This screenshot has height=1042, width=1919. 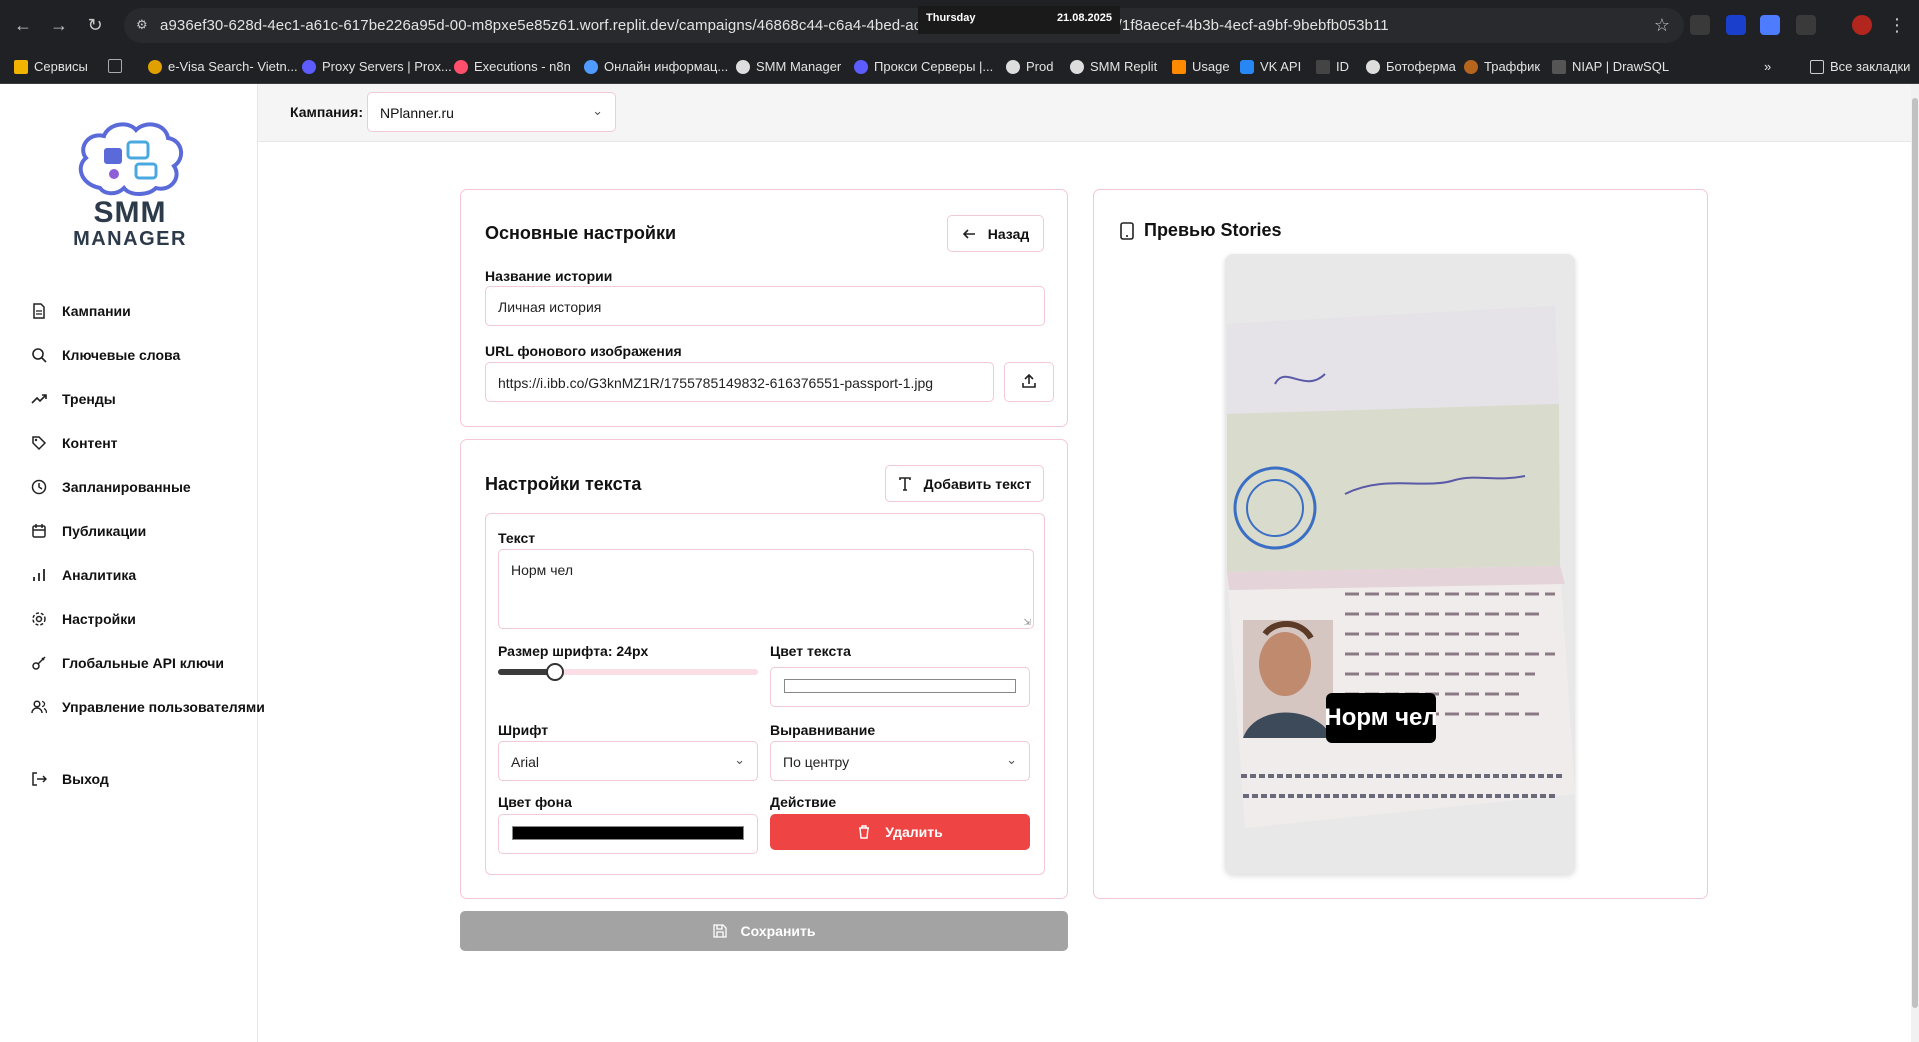 I want to click on bg-color-picker, so click(x=628, y=834).